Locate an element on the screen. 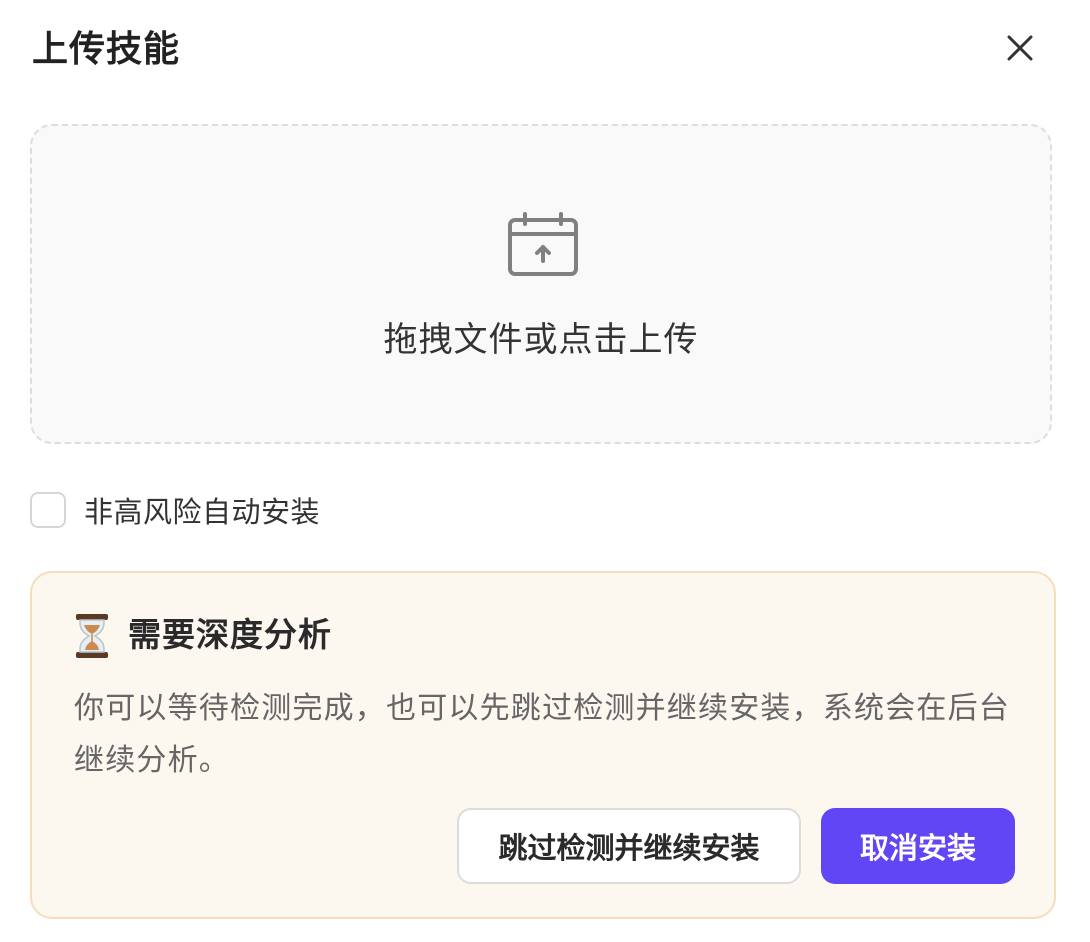 This screenshot has width=1090, height=942. auto-install-checkbox is located at coordinates (48, 510).